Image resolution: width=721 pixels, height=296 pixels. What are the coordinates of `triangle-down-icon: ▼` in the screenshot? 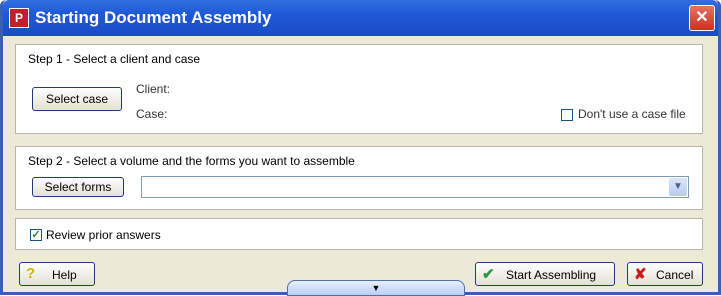 It's located at (376, 288).